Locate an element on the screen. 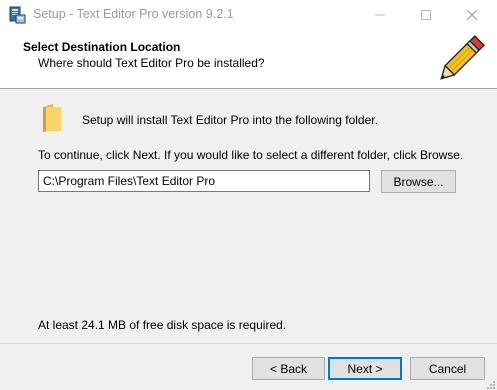 The image size is (497, 390). resize-grip-icon is located at coordinates (491, 384).